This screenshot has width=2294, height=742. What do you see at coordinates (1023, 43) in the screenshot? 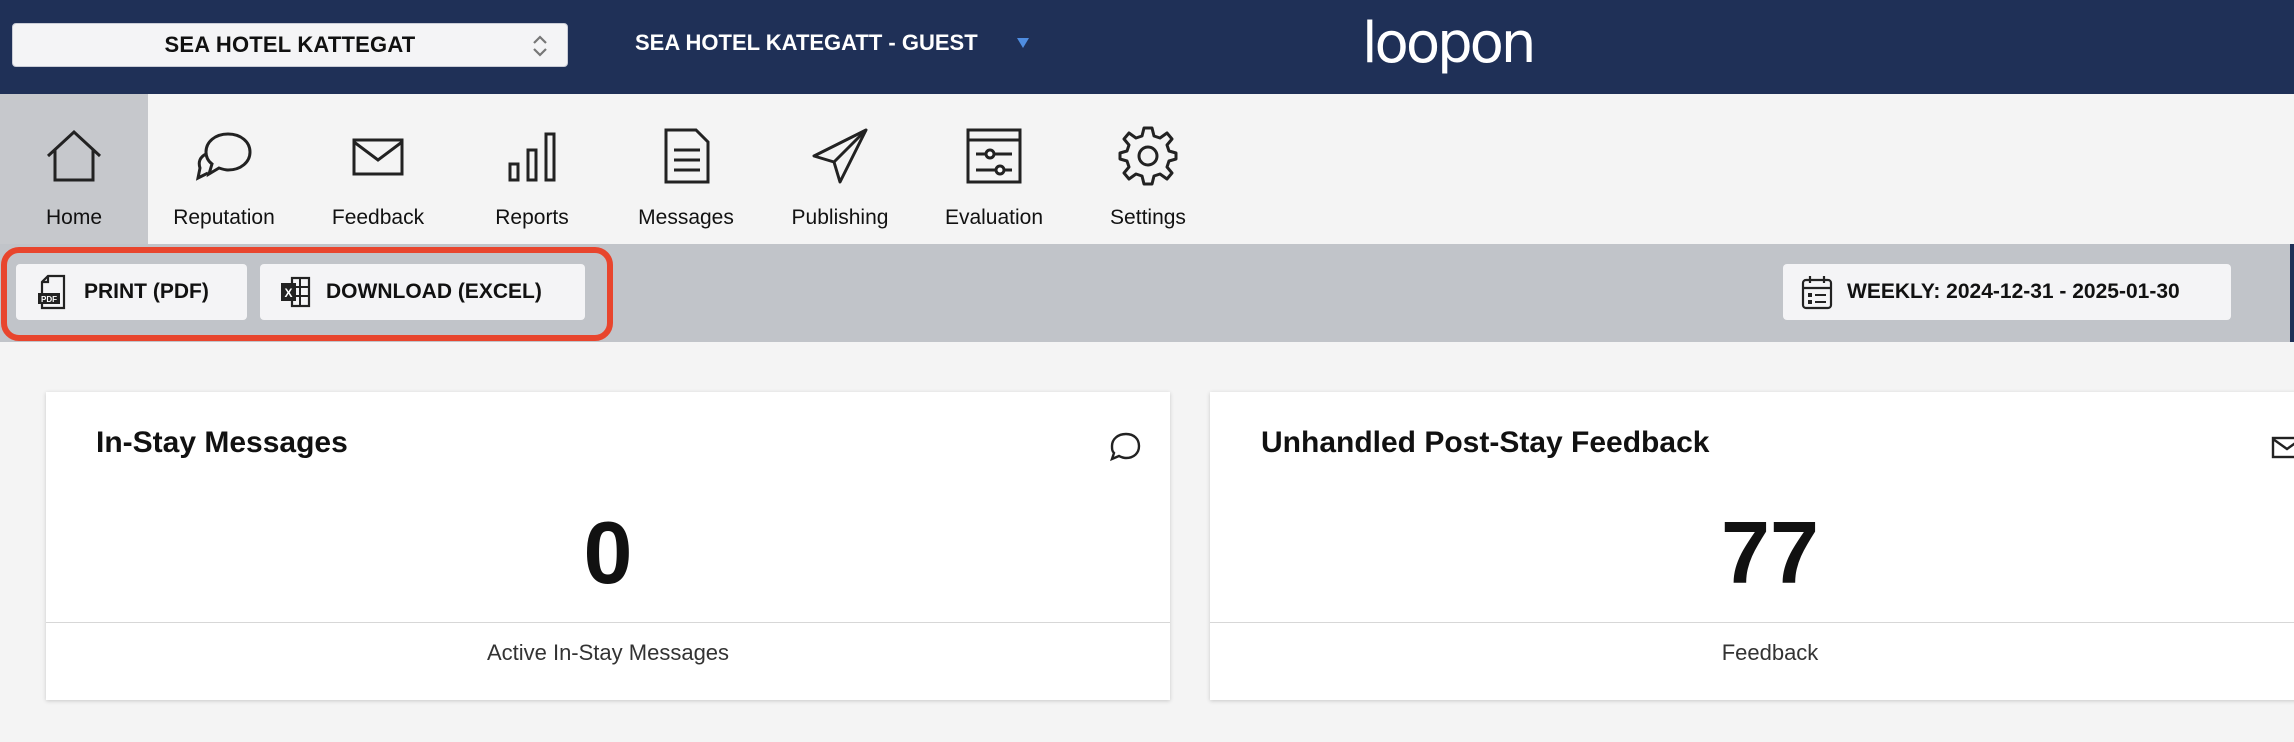
I see `caret-down-icon` at bounding box center [1023, 43].